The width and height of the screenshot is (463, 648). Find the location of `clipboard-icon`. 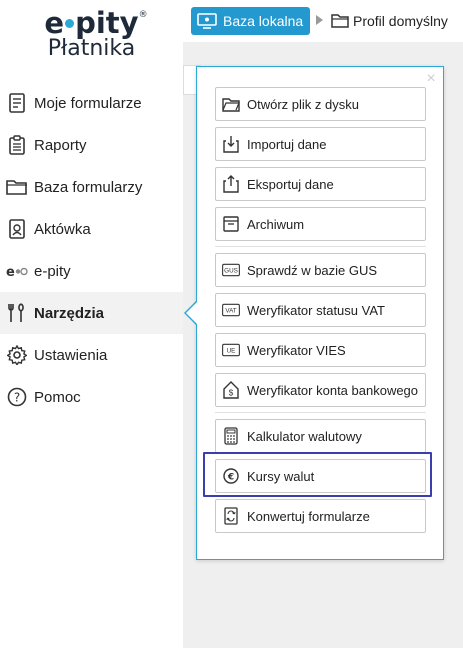

clipboard-icon is located at coordinates (17, 145).